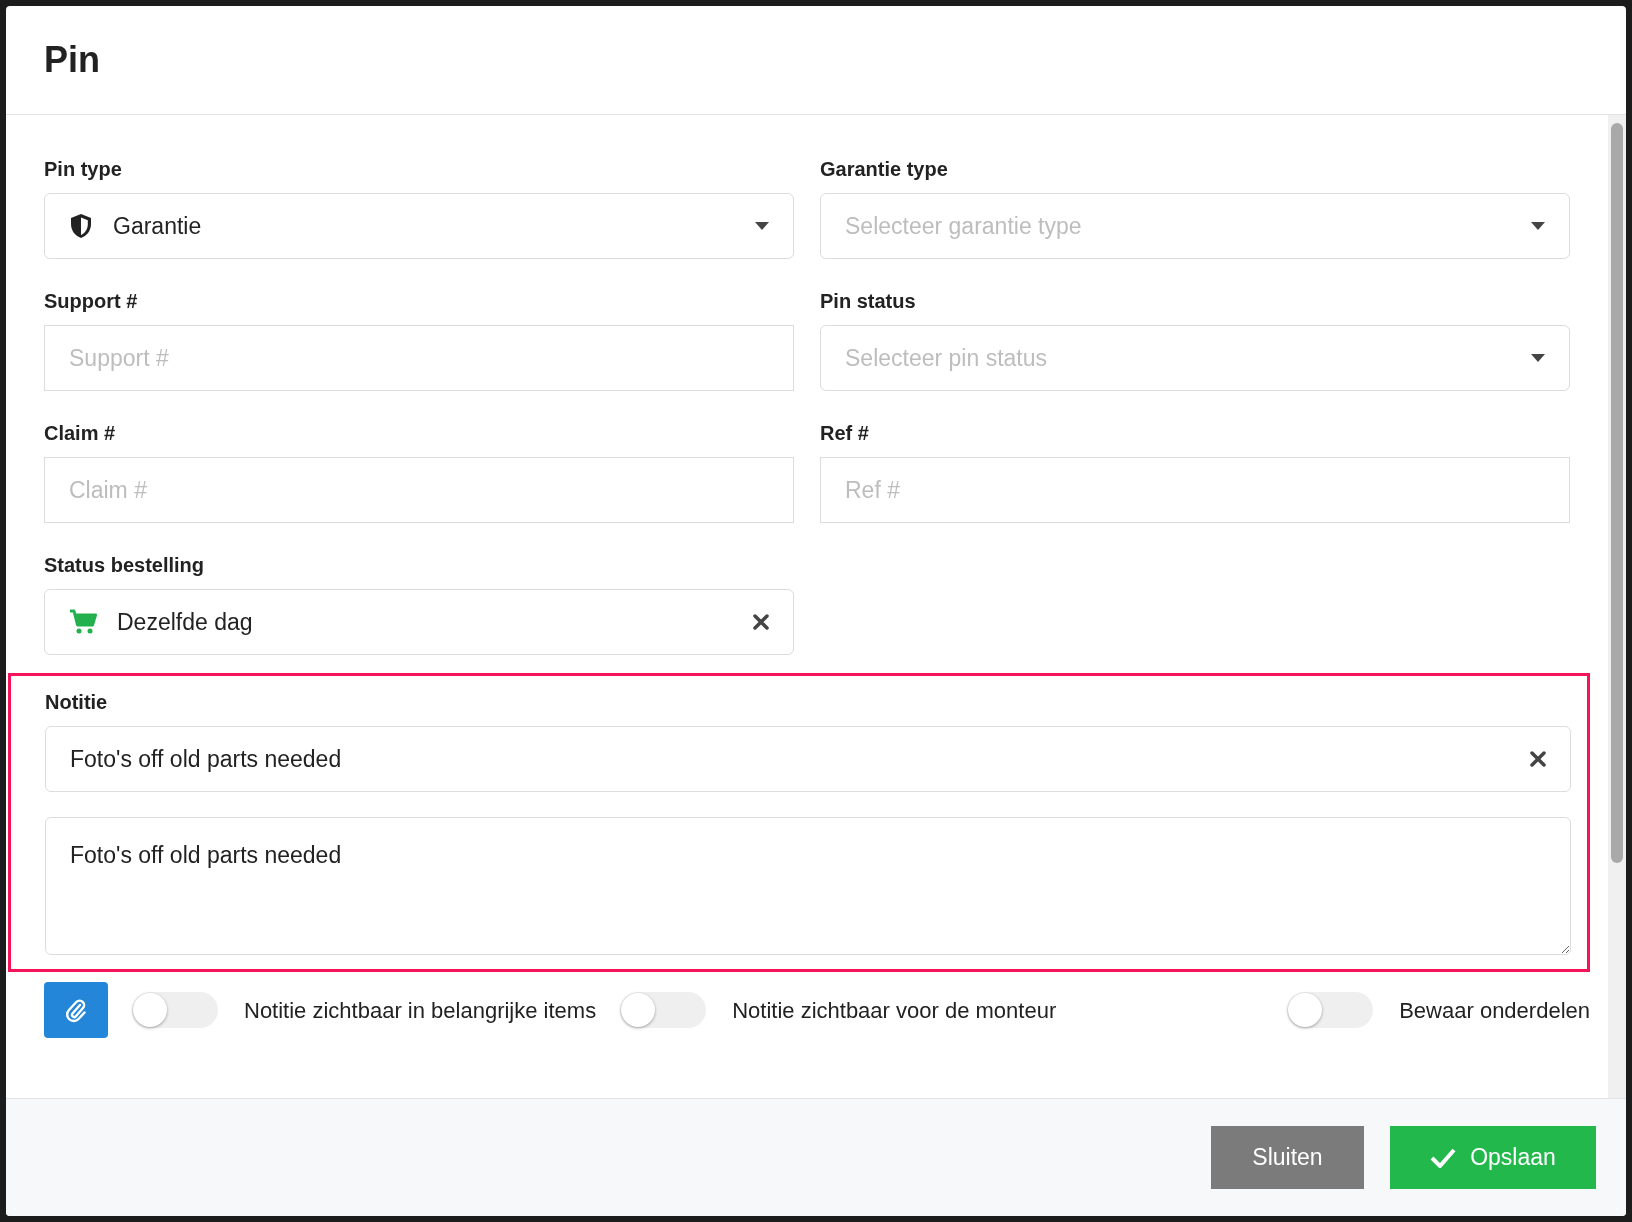 This screenshot has width=1632, height=1222. Describe the element at coordinates (77, 702) in the screenshot. I see `field-label: Notitie` at that location.